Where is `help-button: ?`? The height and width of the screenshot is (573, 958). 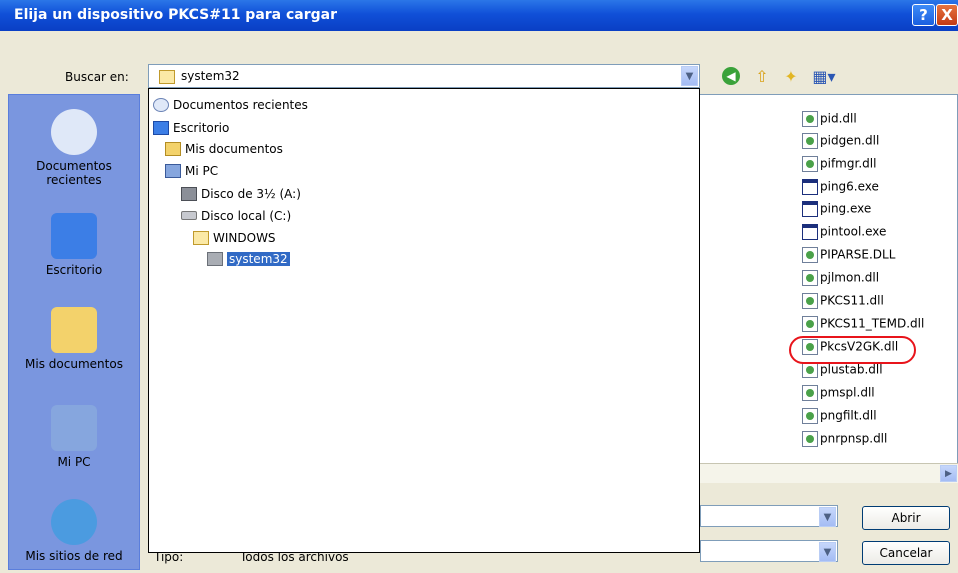 help-button: ? is located at coordinates (923, 15).